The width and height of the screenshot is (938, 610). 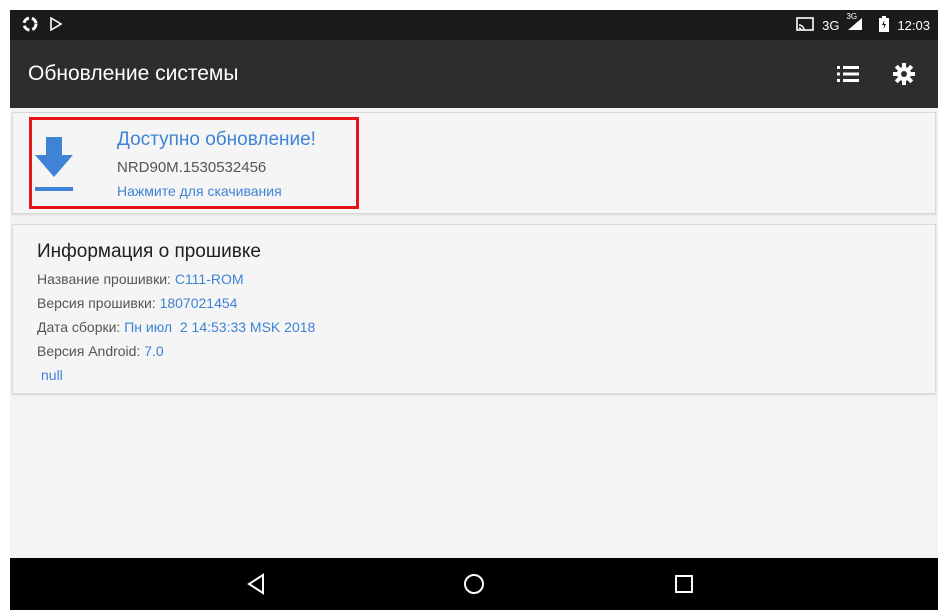 What do you see at coordinates (30, 25) in the screenshot?
I see `sync-notification-icon` at bounding box center [30, 25].